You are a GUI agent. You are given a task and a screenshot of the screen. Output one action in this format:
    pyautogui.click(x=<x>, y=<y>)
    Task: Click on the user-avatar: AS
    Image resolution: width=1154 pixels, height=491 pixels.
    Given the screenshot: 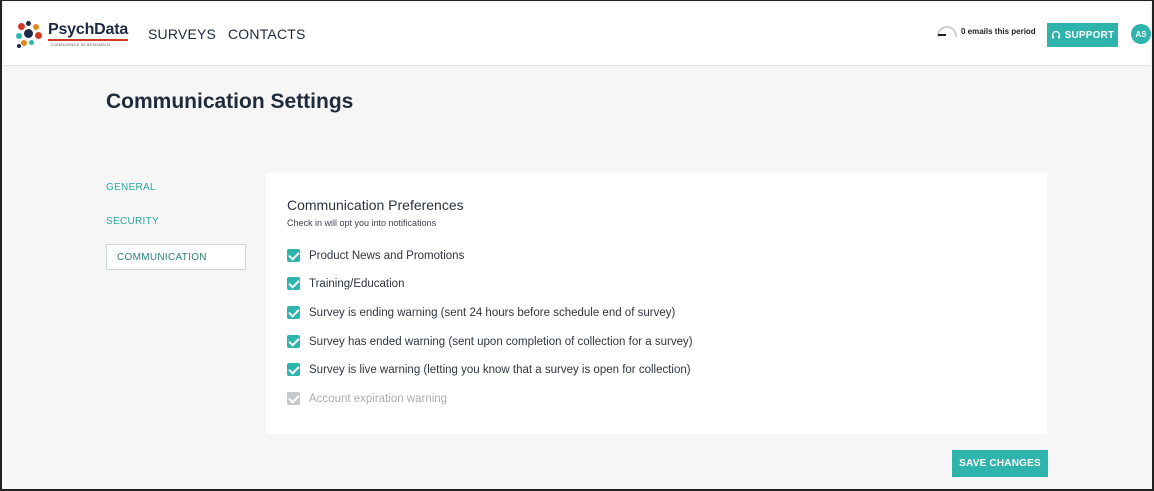 What is the action you would take?
    pyautogui.click(x=1141, y=34)
    